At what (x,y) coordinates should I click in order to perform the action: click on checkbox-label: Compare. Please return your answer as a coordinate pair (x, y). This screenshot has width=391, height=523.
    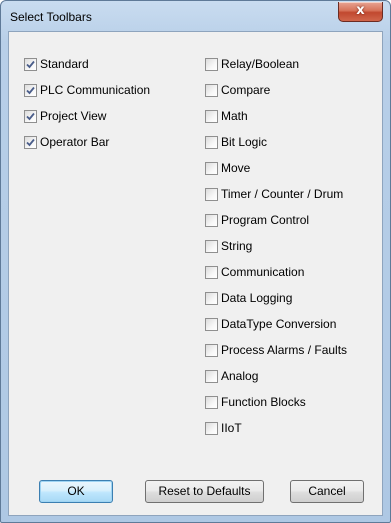
    Looking at the image, I should click on (246, 90).